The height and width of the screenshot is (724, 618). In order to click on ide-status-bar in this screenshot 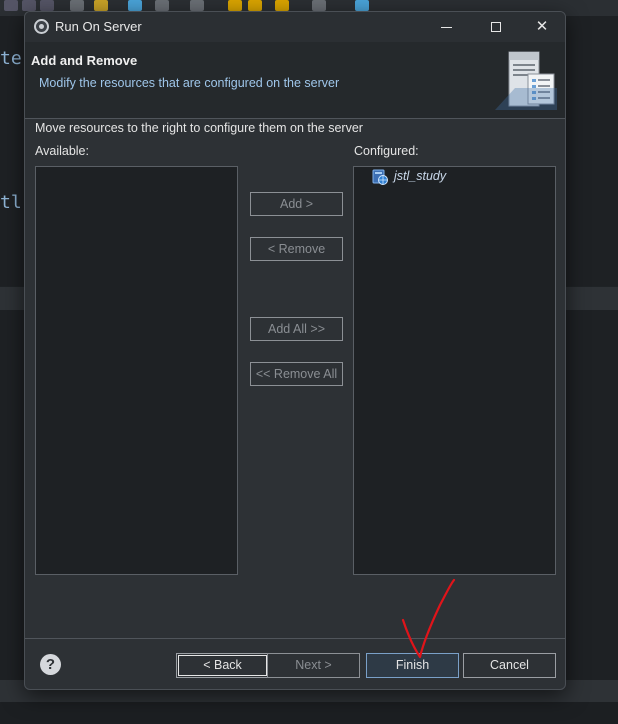, I will do `click(309, 713)`.